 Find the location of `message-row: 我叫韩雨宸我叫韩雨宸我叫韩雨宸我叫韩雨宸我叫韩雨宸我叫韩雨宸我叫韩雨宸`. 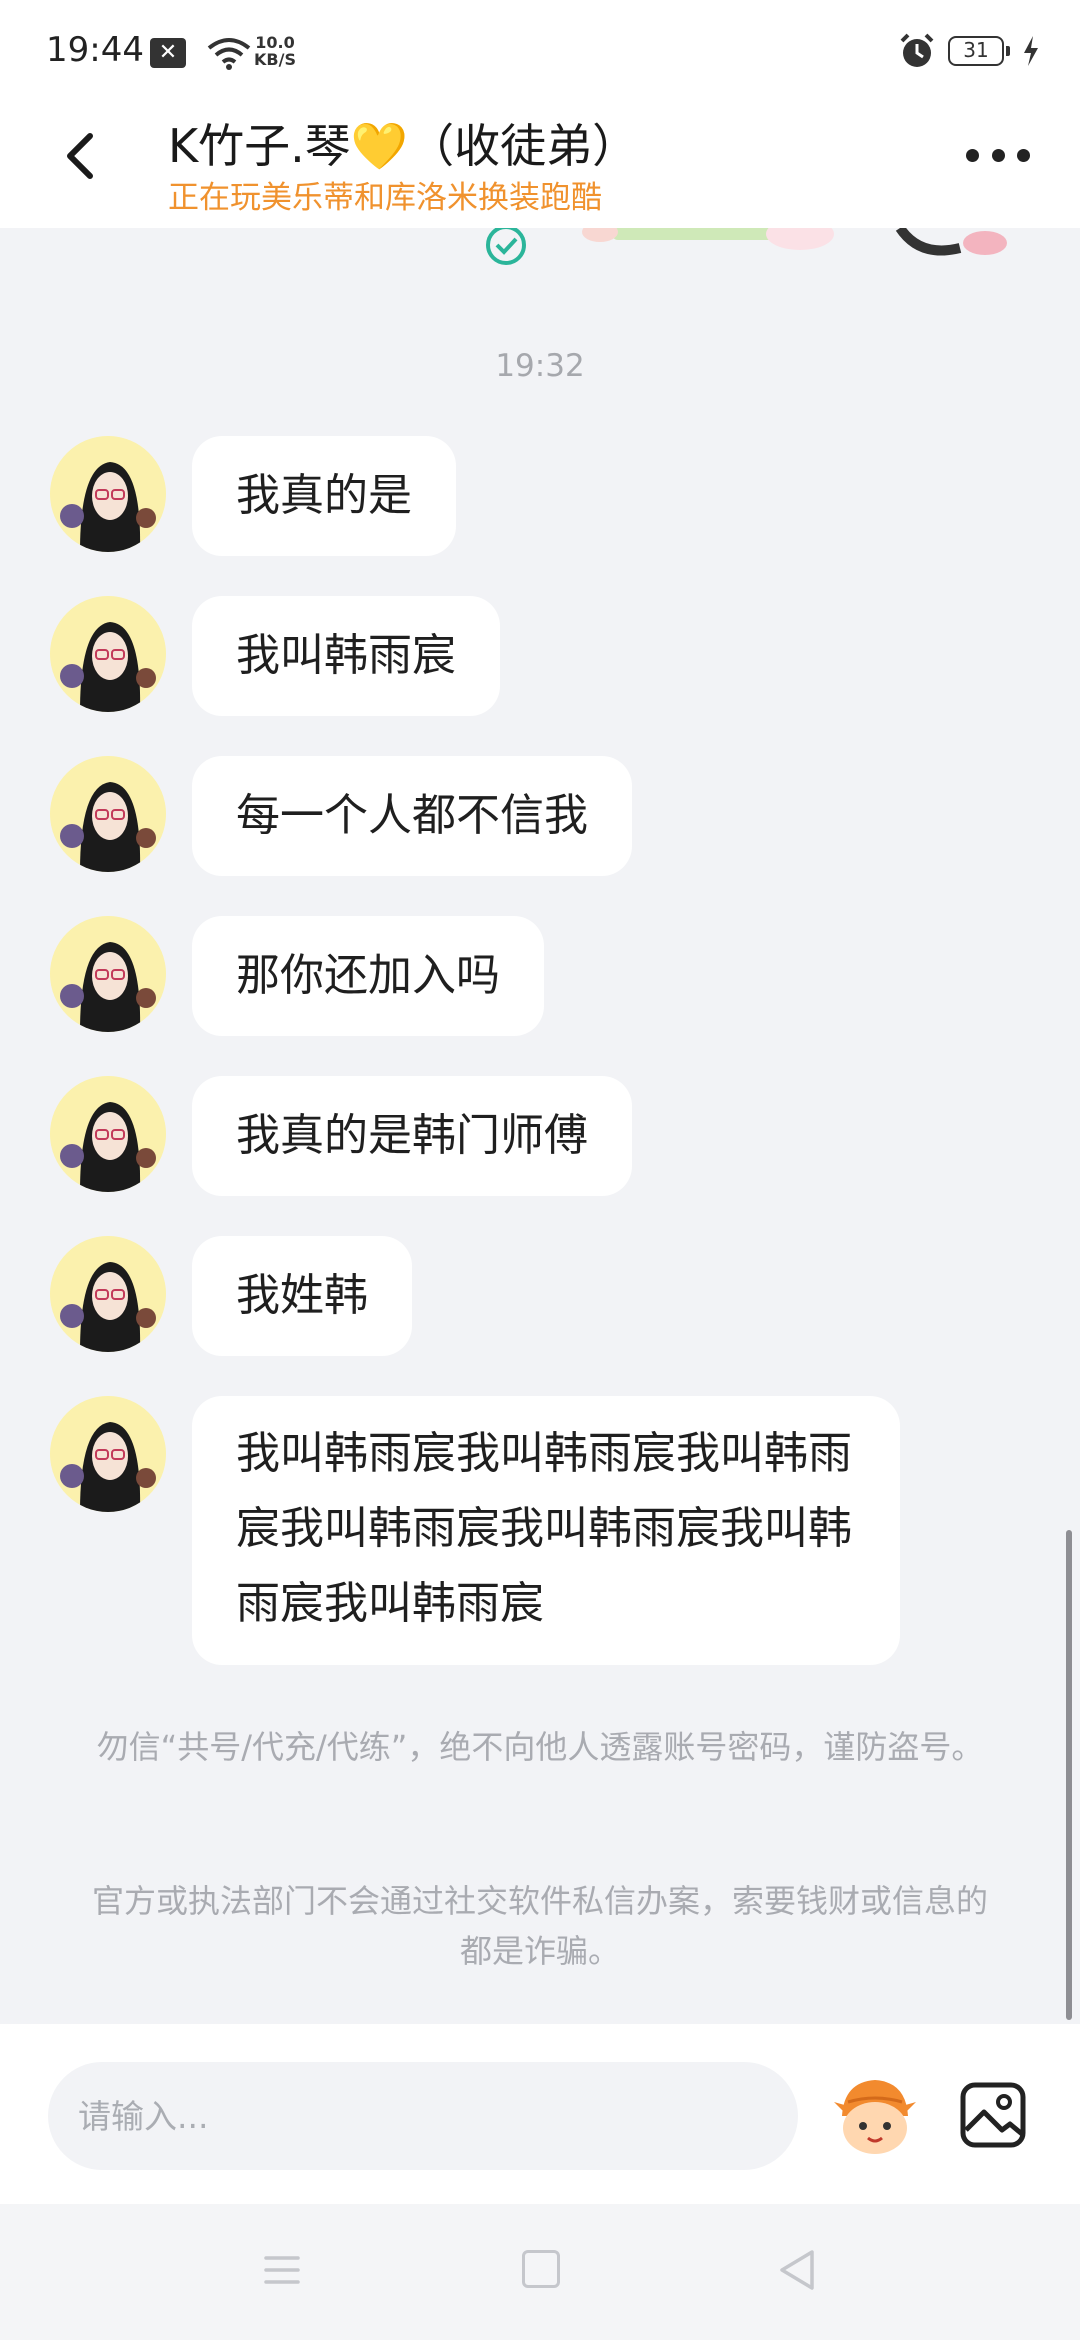

message-row: 我叫韩雨宸我叫韩雨宸我叫韩雨宸我叫韩雨宸我叫韩雨宸我叫韩雨宸我叫韩雨宸 is located at coordinates (475, 1530).